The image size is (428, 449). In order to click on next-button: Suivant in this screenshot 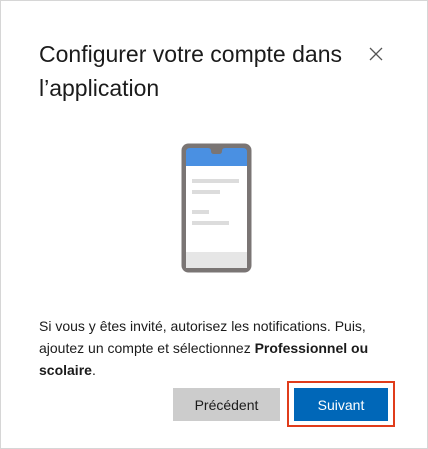, I will do `click(341, 404)`.